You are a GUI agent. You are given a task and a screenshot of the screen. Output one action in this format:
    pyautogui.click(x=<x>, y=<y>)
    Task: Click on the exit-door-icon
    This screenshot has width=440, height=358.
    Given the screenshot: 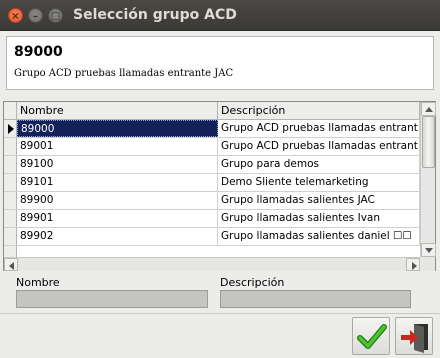 What is the action you would take?
    pyautogui.click(x=414, y=338)
    